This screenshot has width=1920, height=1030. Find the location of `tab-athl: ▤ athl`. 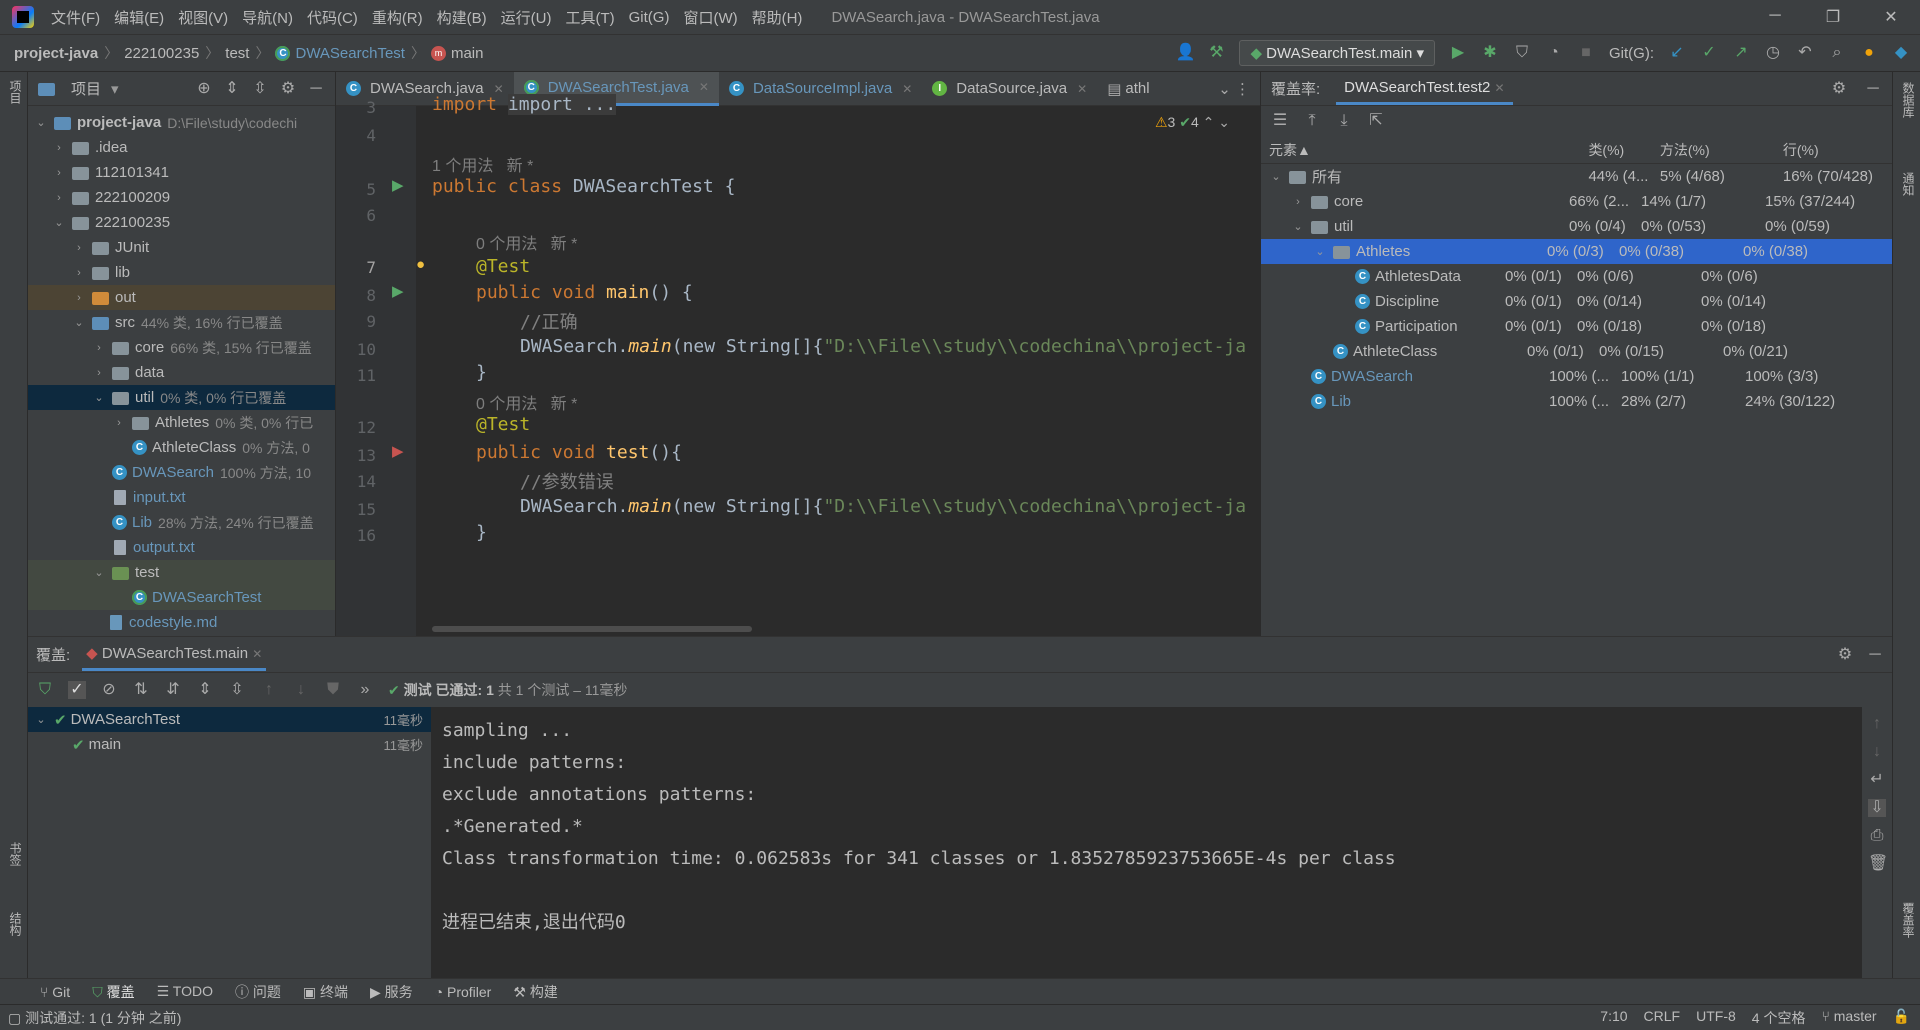

tab-athl: ▤ athl is located at coordinates (1128, 89).